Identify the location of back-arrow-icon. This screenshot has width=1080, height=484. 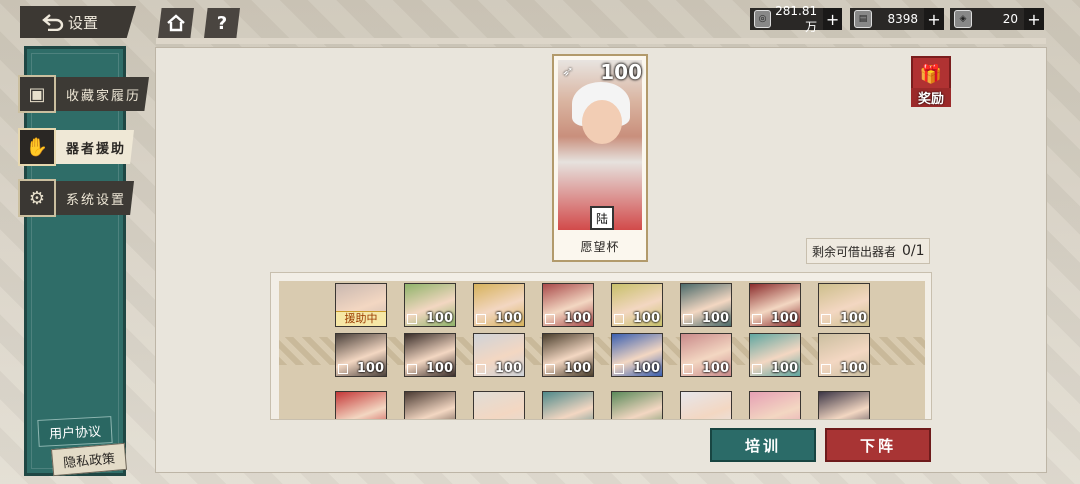
(53, 22).